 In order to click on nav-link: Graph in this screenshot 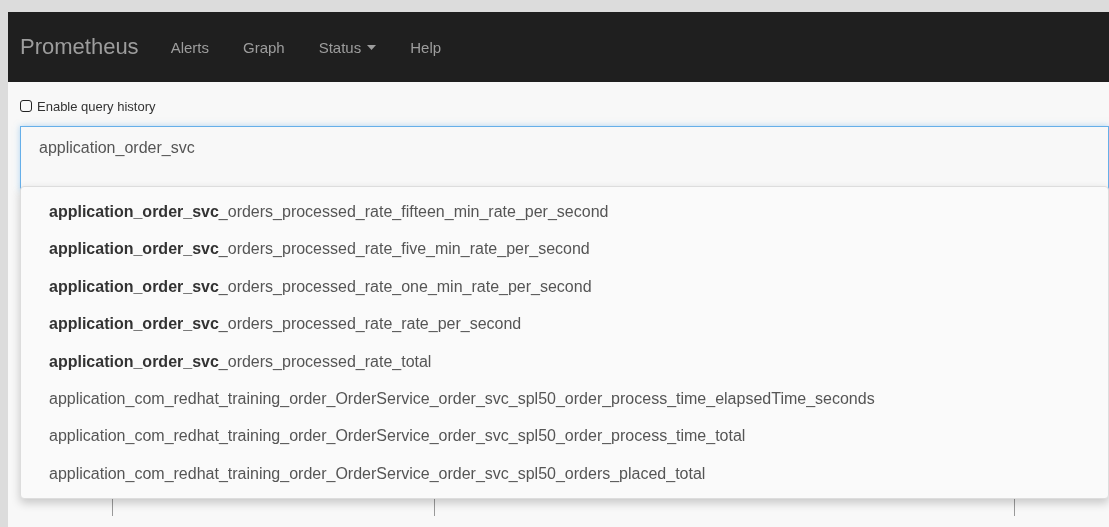, I will do `click(263, 47)`.